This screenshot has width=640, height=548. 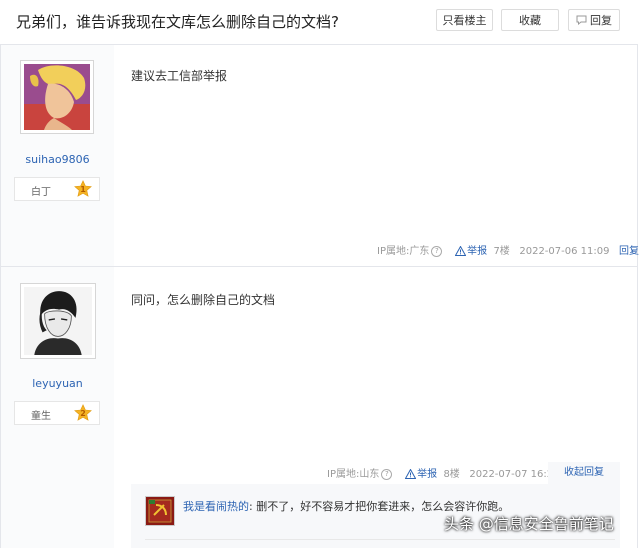 I want to click on thread-title: 兄弟们，谁告诉我现在文库怎么删除自己的文档?, so click(x=177, y=22).